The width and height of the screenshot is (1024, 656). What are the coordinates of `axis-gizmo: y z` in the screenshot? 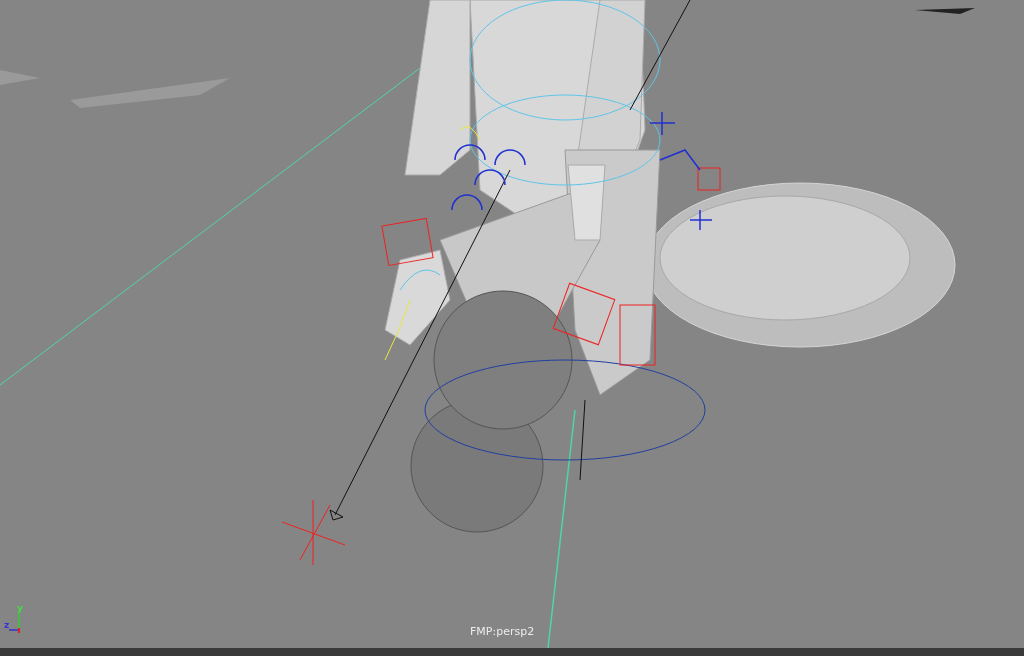 It's located at (15, 619).